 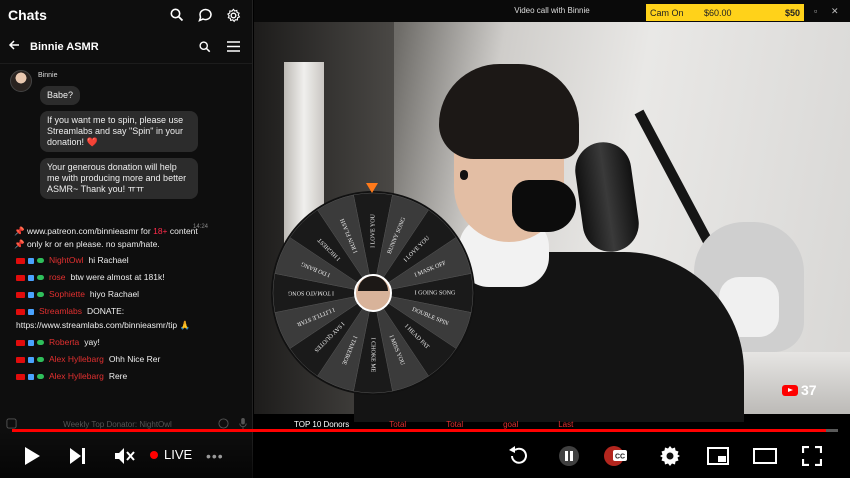 I want to click on chat-line: NightOwl hi Rachael, so click(x=126, y=260).